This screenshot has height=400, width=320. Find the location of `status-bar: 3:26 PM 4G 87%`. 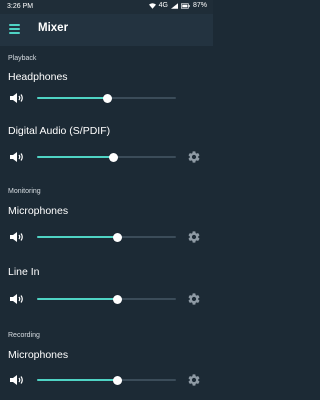

status-bar: 3:26 PM 4G 87% is located at coordinates (106, 7).